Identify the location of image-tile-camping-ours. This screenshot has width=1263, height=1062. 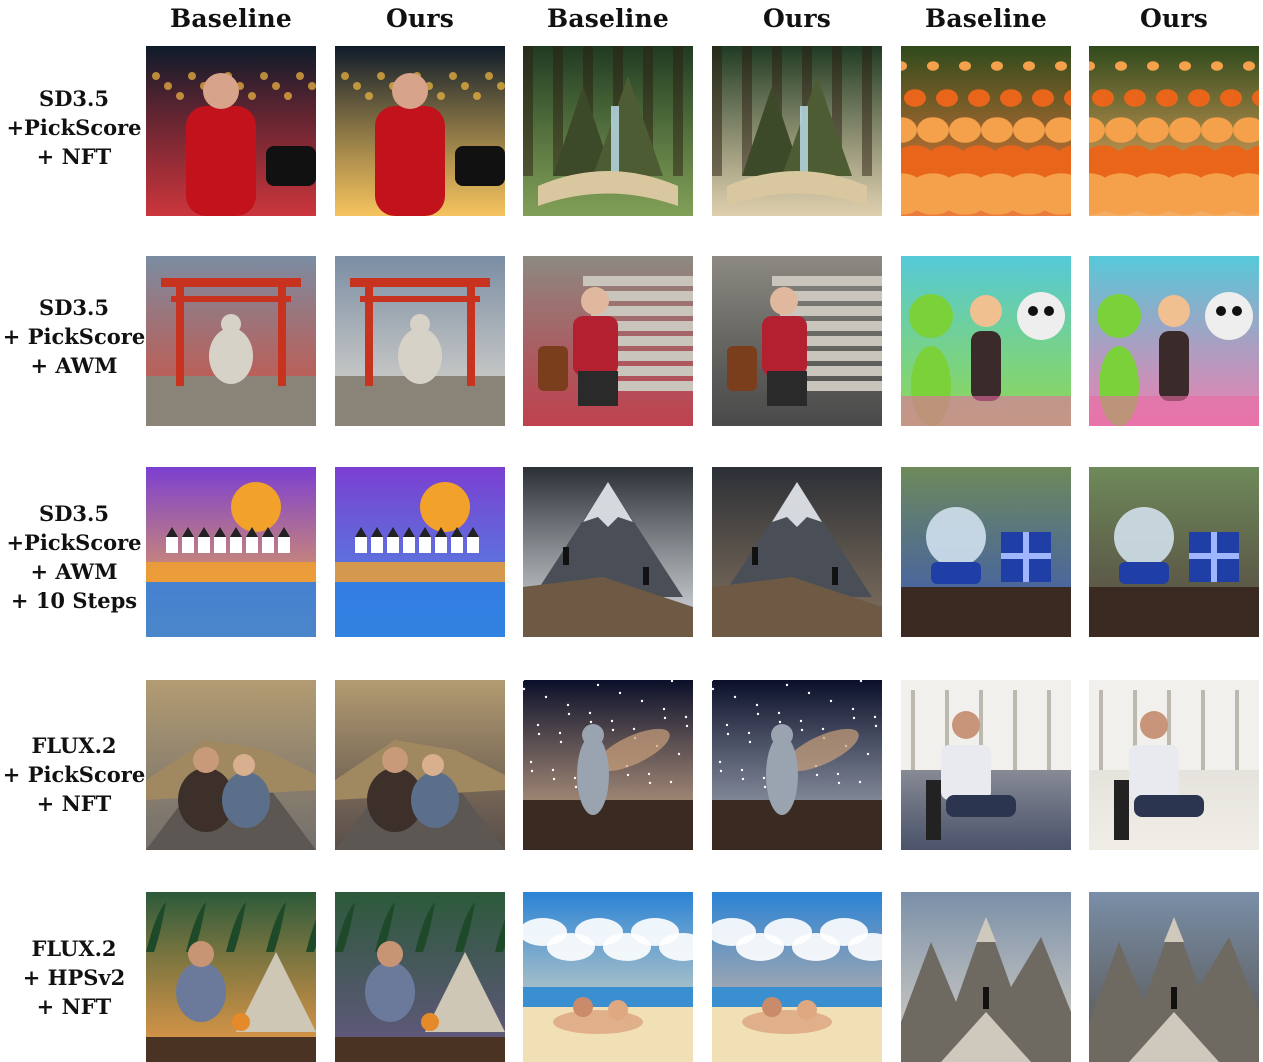
(420, 977).